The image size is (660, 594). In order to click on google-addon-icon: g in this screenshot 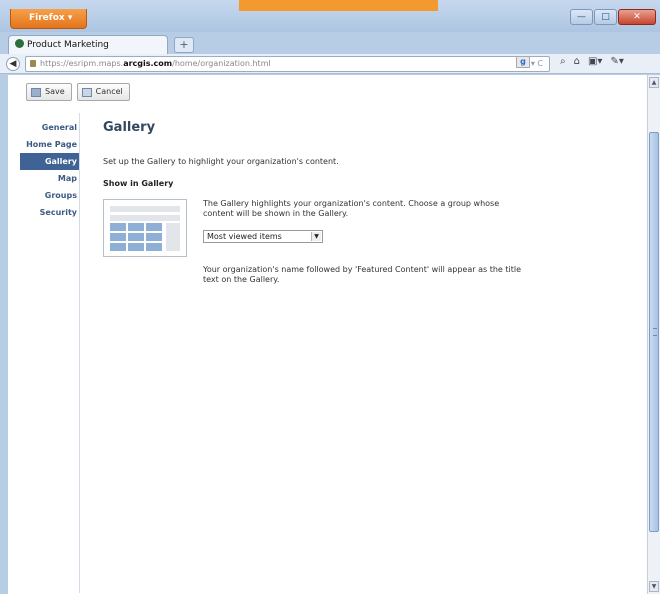, I will do `click(523, 62)`.